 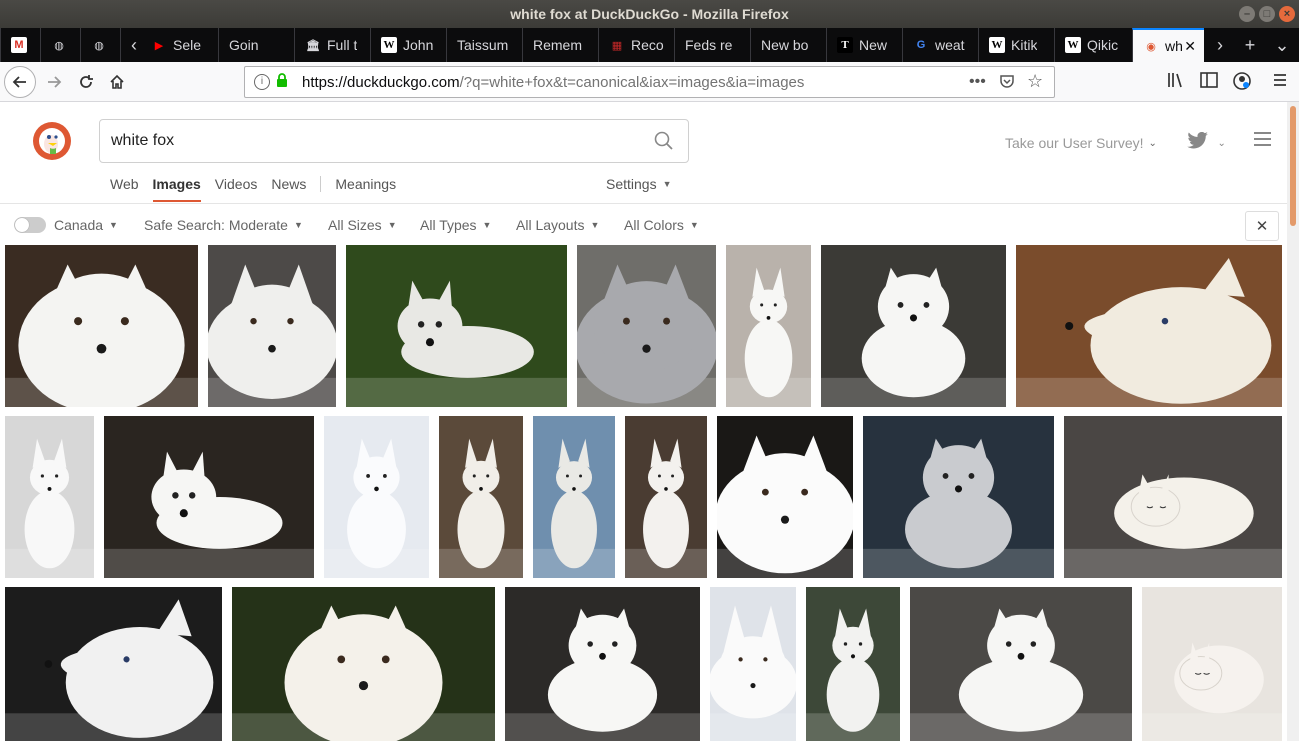 What do you see at coordinates (617, 45) in the screenshot?
I see `news-icon: ▦` at bounding box center [617, 45].